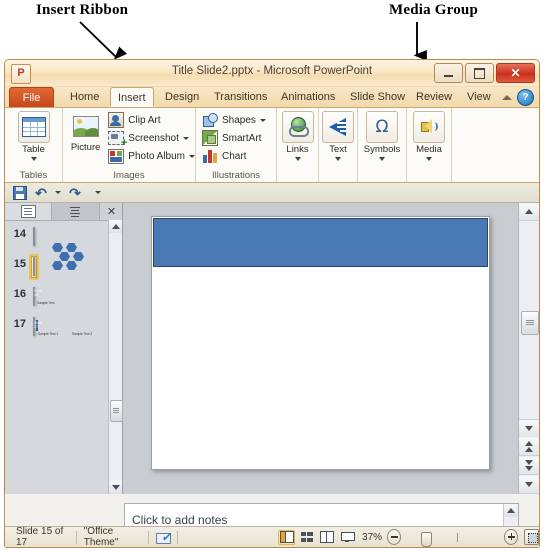 The height and width of the screenshot is (551, 544). I want to click on text-button: Text, so click(338, 136).